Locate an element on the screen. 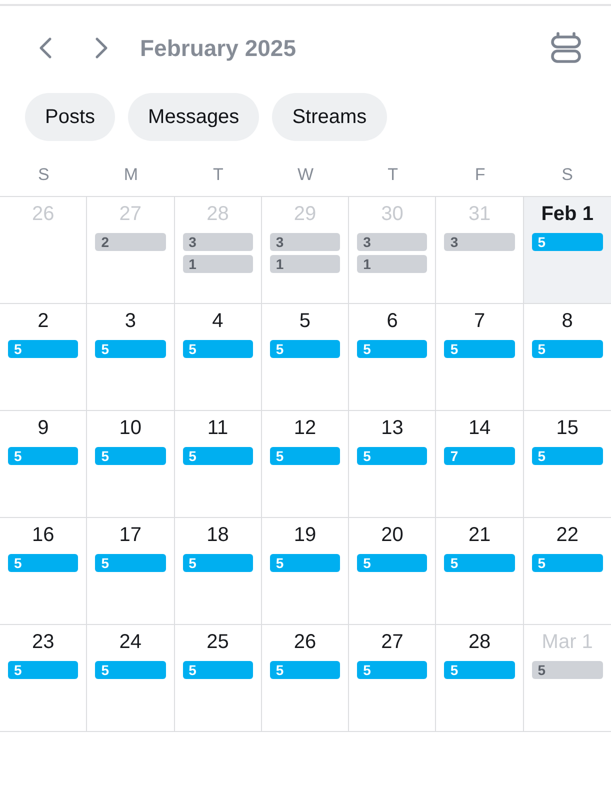 The height and width of the screenshot is (800, 611). day-cell: 23 5 is located at coordinates (44, 678).